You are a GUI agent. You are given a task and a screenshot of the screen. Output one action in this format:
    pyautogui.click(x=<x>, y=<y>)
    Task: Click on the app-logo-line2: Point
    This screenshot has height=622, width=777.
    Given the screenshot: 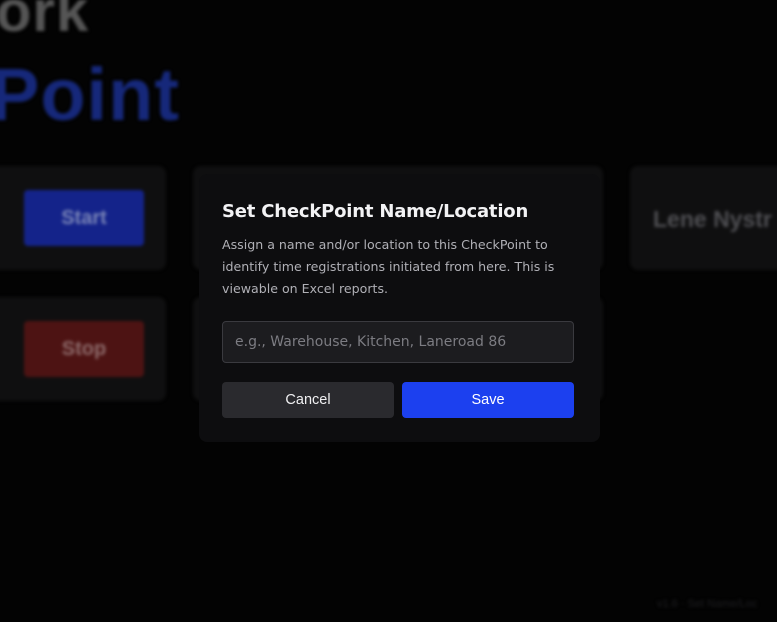 What is the action you would take?
    pyautogui.click(x=90, y=94)
    